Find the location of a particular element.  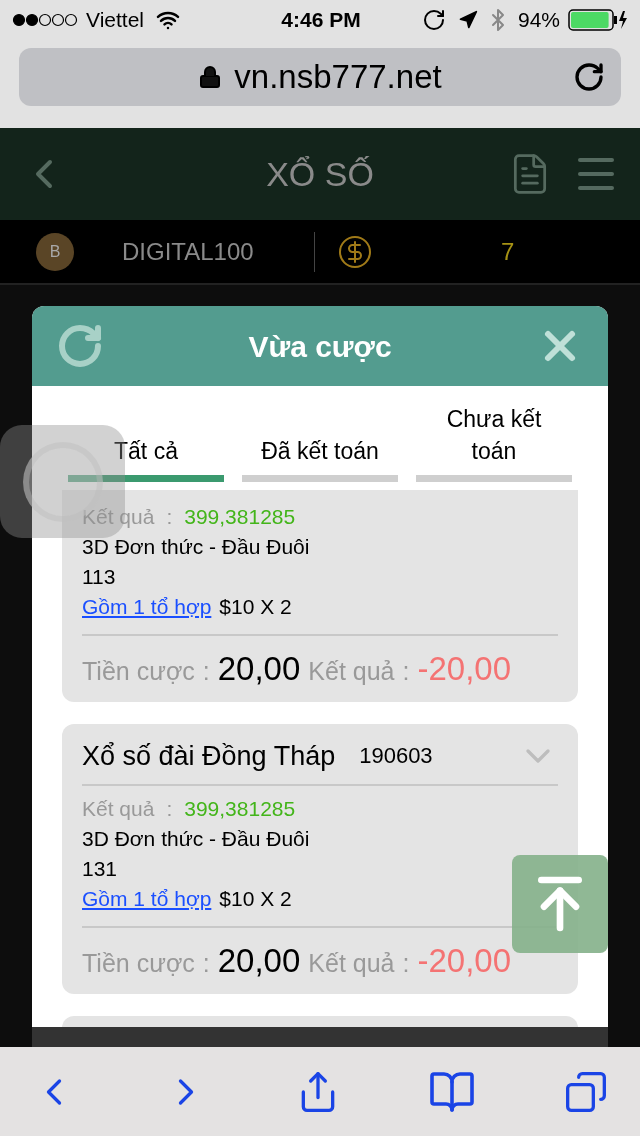

avatar: B is located at coordinates (55, 251).